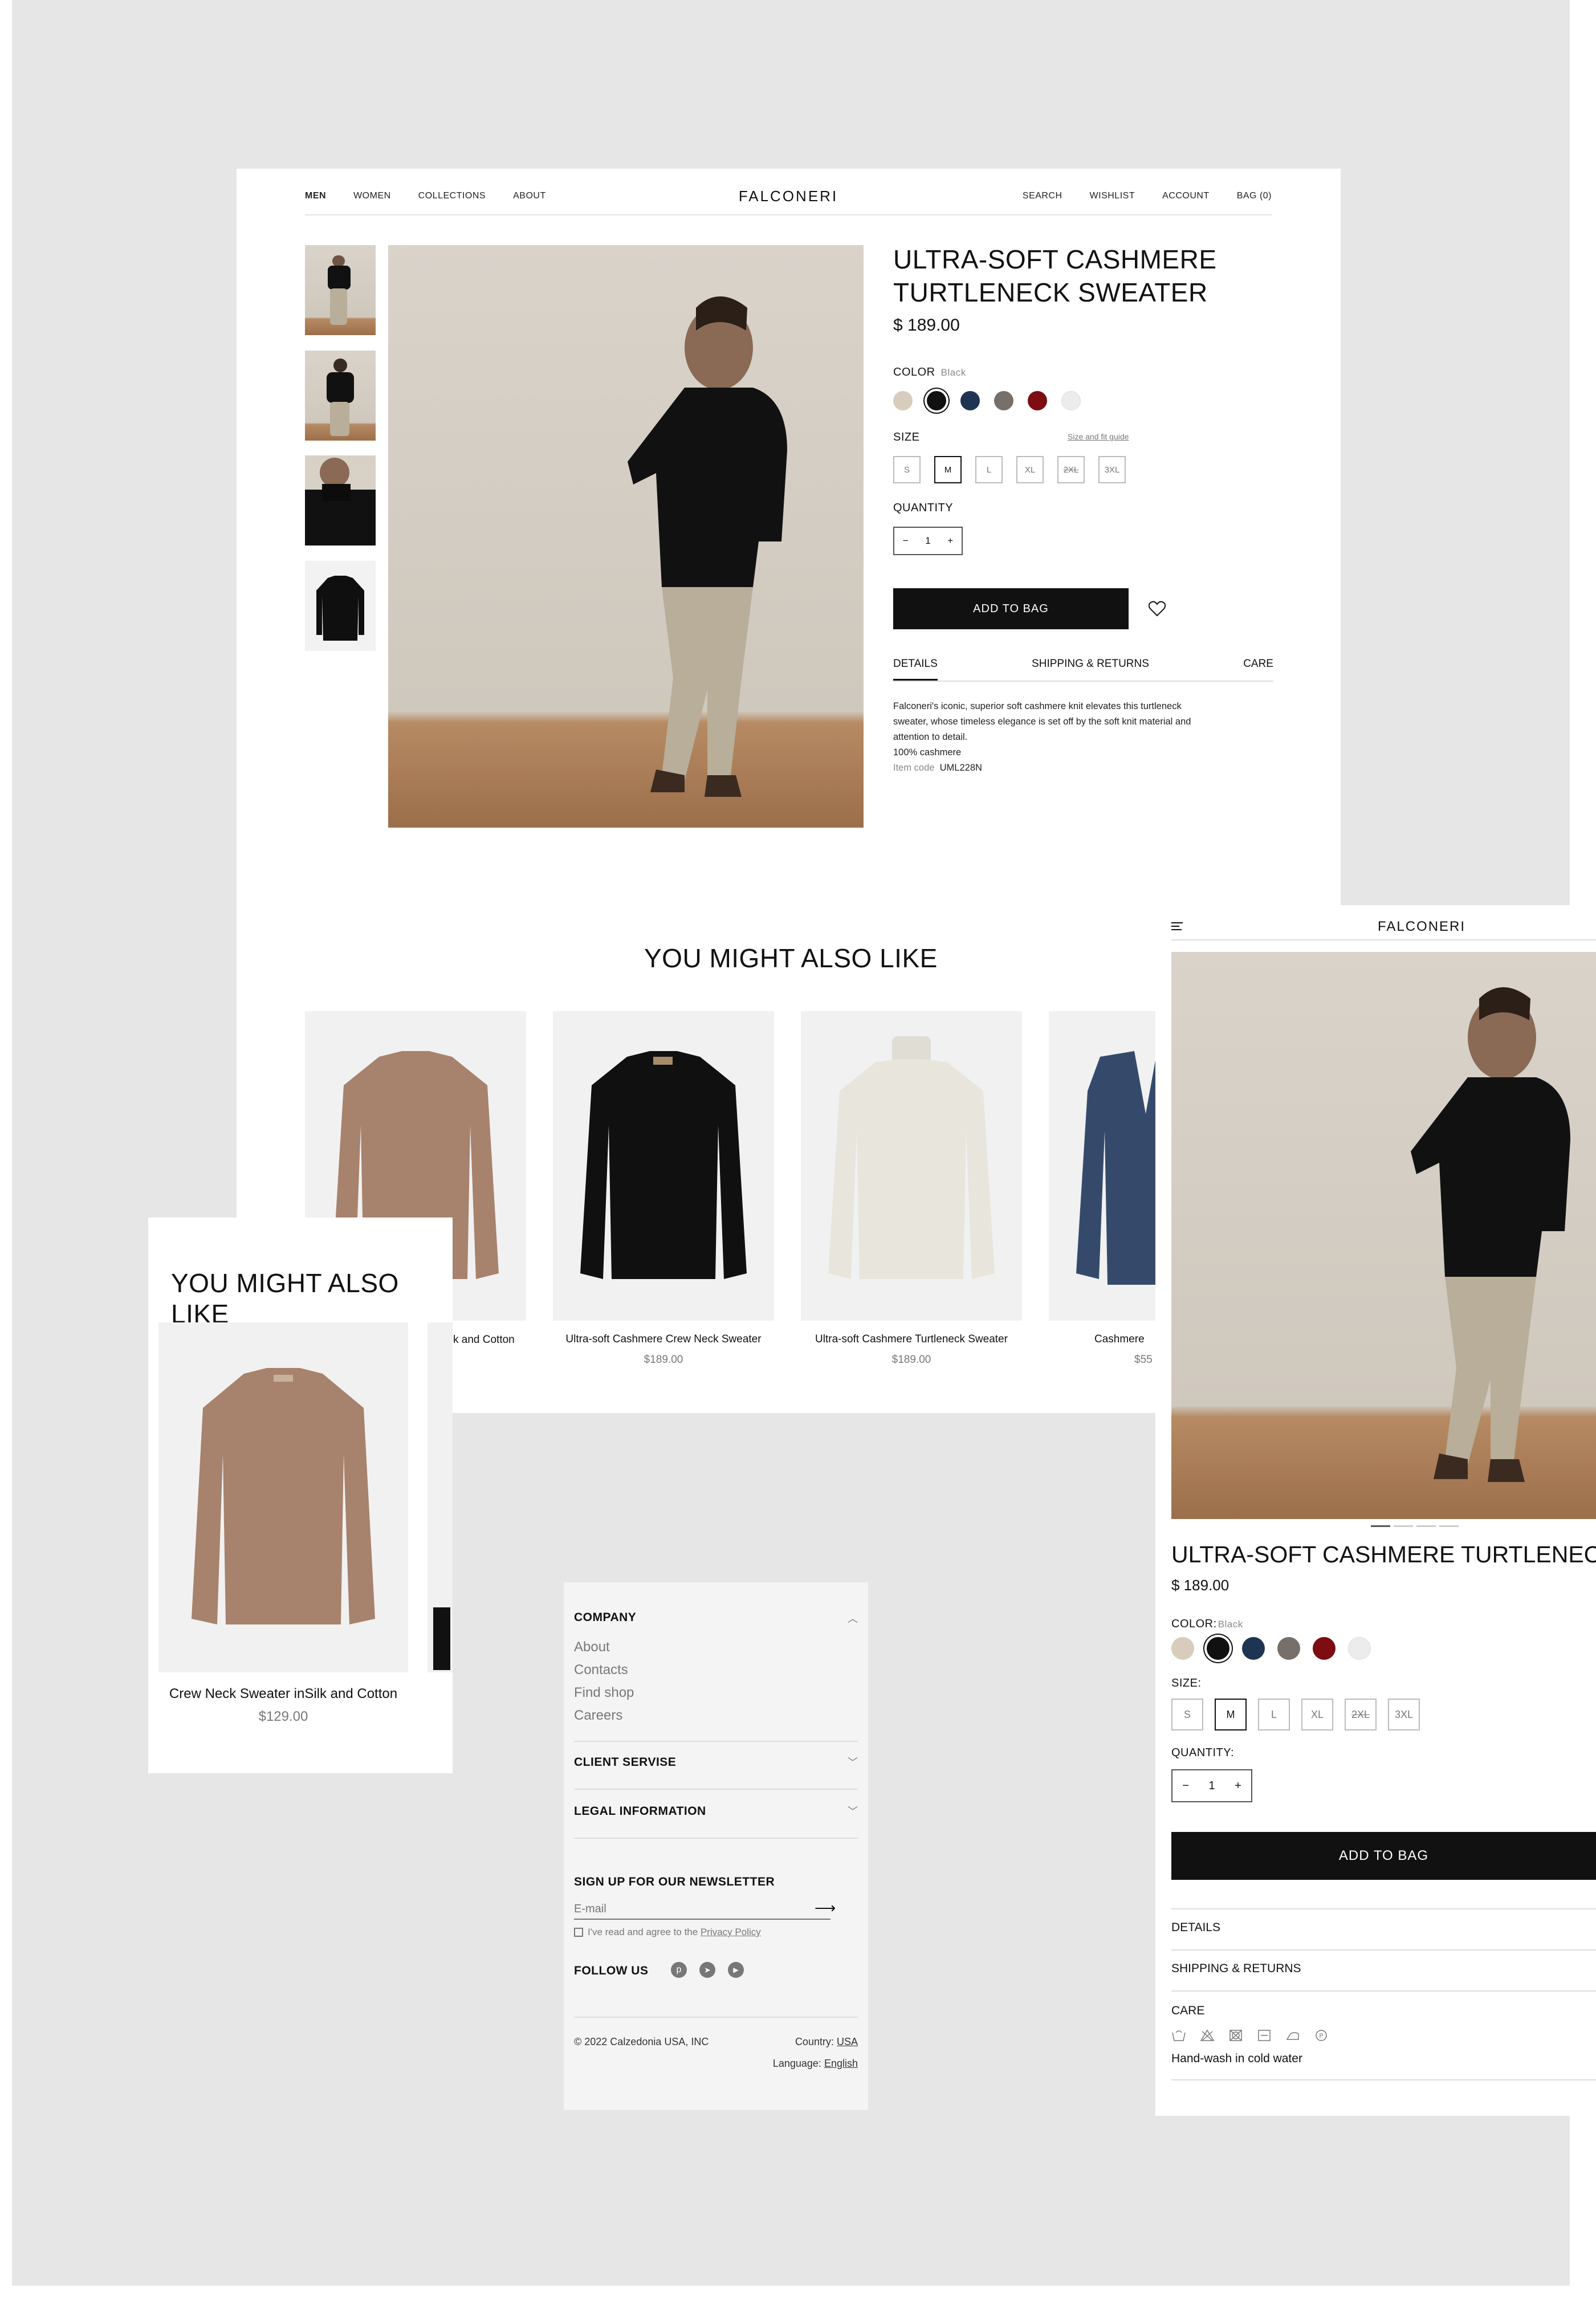 Image resolution: width=1596 pixels, height=2321 pixels. What do you see at coordinates (788, 196) in the screenshot?
I see `brand-logo: FALCONERI` at bounding box center [788, 196].